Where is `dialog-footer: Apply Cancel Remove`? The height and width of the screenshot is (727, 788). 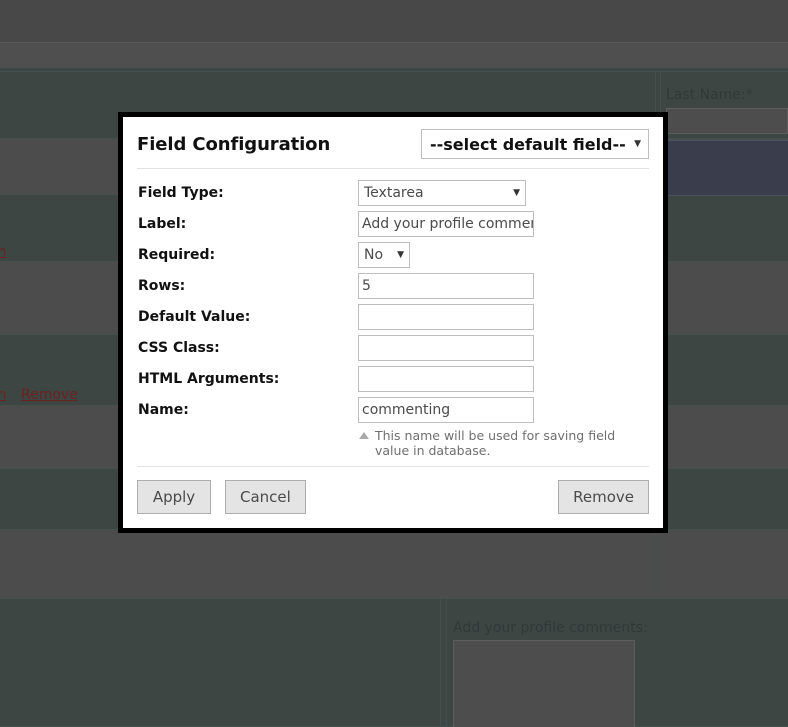 dialog-footer: Apply Cancel Remove is located at coordinates (393, 492).